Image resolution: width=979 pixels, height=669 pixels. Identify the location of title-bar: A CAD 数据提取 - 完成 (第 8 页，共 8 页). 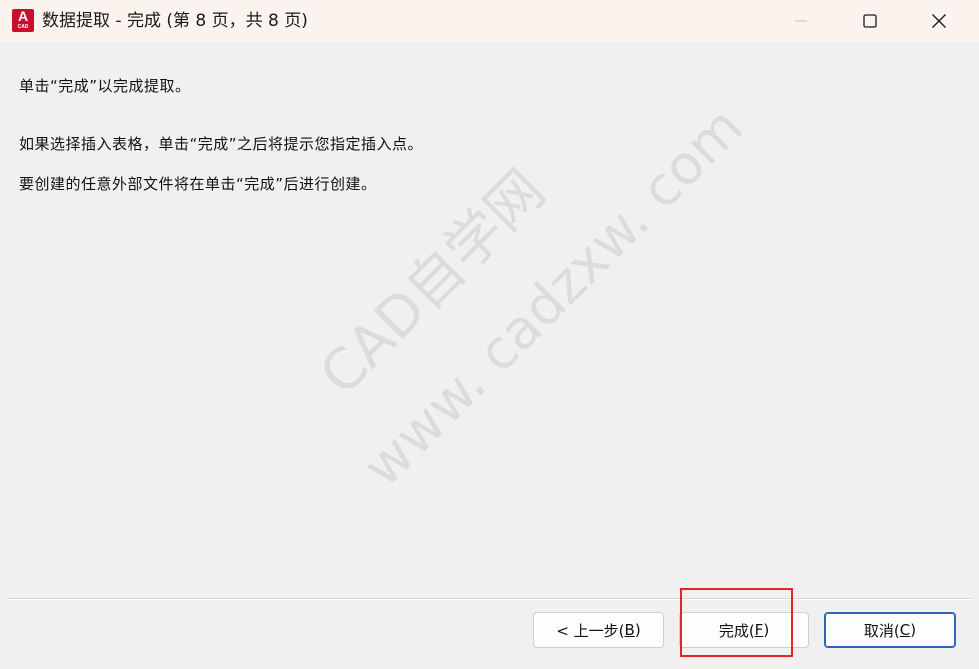
(489, 21).